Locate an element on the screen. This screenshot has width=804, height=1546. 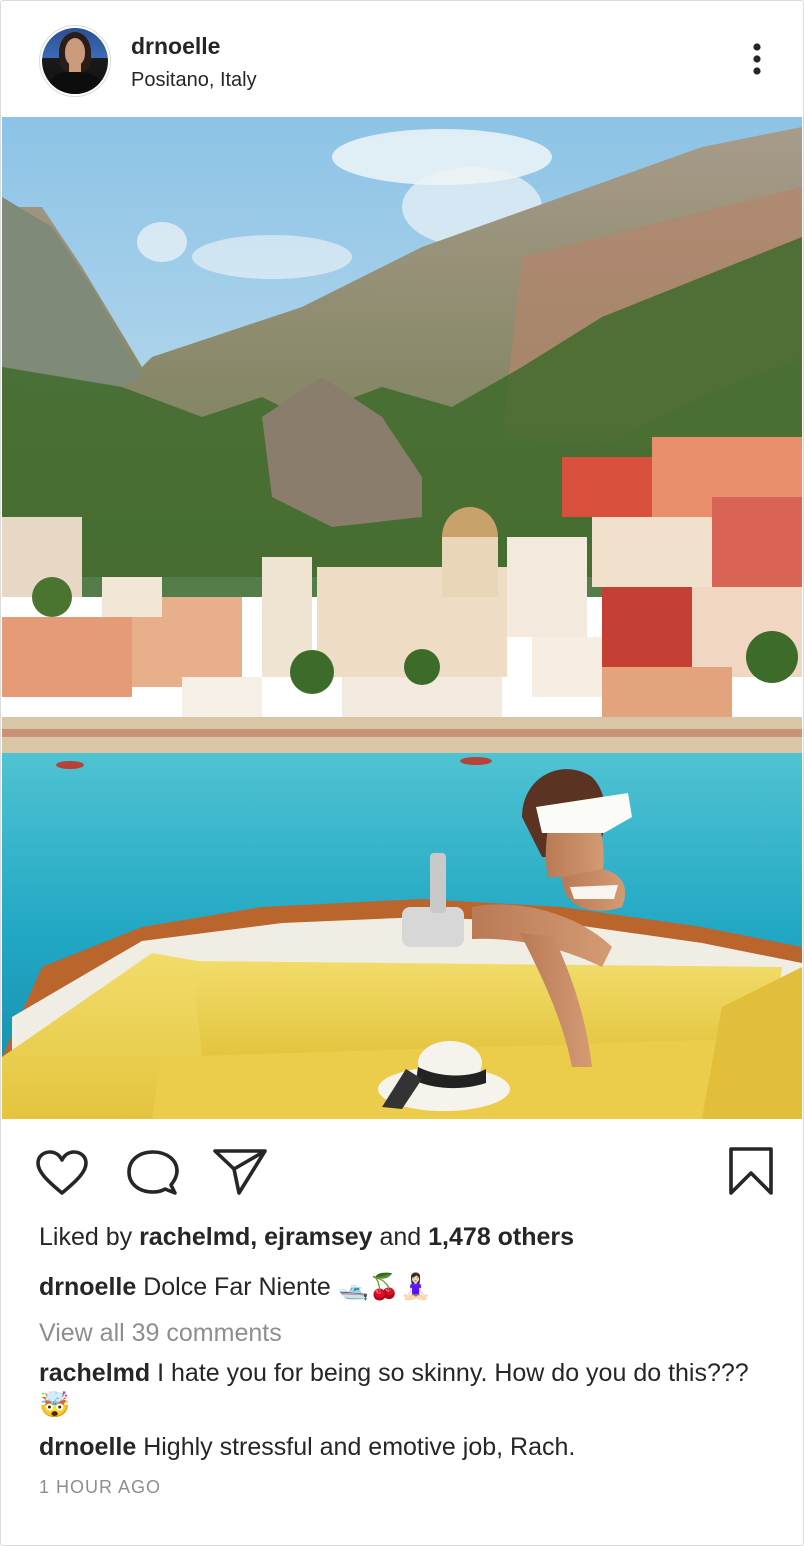
likes-conjunction: and is located at coordinates (400, 1237).